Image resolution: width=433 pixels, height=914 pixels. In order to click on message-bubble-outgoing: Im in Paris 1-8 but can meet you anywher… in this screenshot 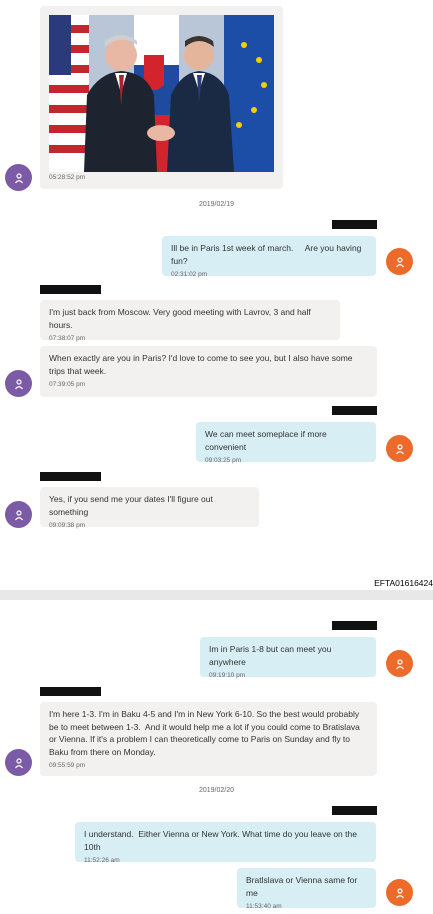, I will do `click(288, 658)`.